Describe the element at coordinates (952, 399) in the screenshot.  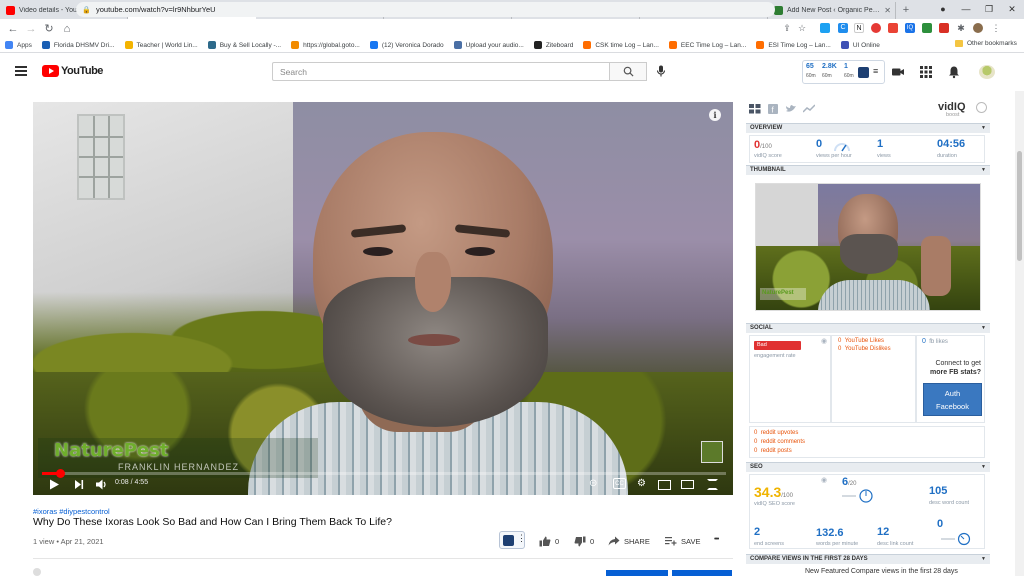
I see `auth-facebook-button: Auth Facebook` at that location.